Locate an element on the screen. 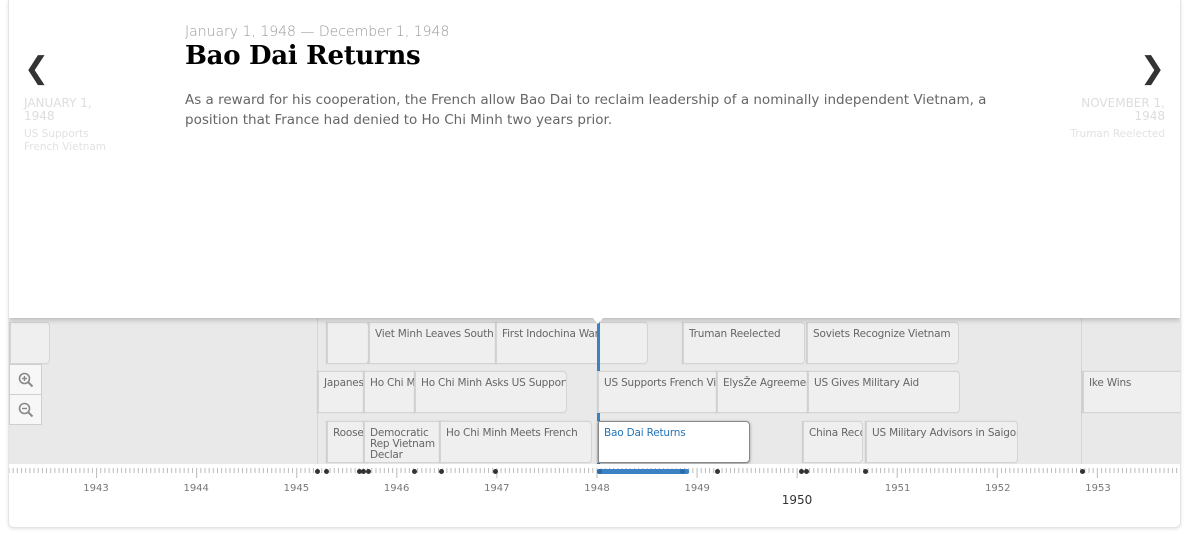  prev-slide-title: US Supports French Vietnam is located at coordinates (65, 140).